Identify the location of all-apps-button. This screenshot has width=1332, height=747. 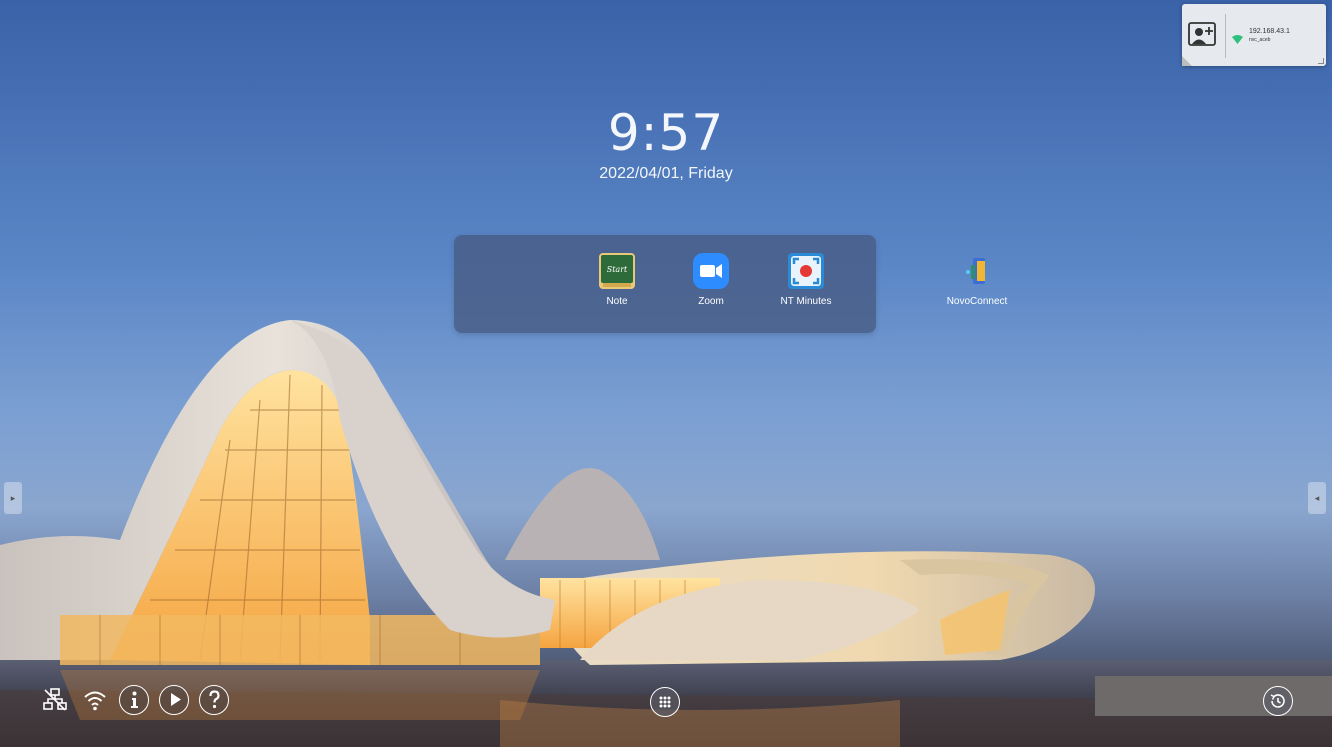
(665, 702).